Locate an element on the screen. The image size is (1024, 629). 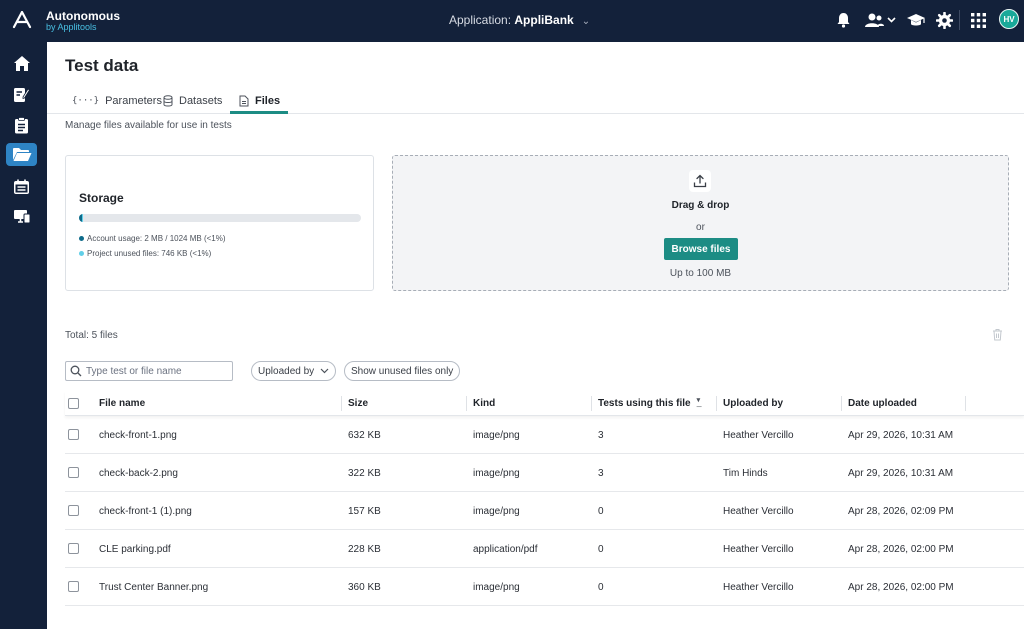
sidebar-item-schedules is located at coordinates (21, 186).